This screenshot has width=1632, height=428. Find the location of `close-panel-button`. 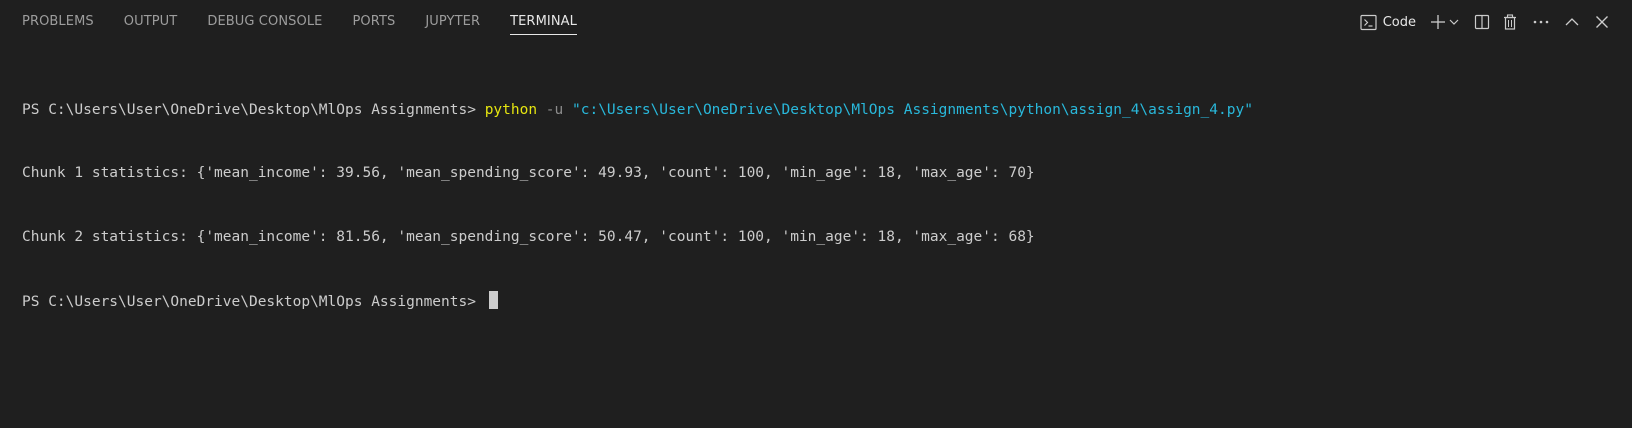

close-panel-button is located at coordinates (1602, 22).